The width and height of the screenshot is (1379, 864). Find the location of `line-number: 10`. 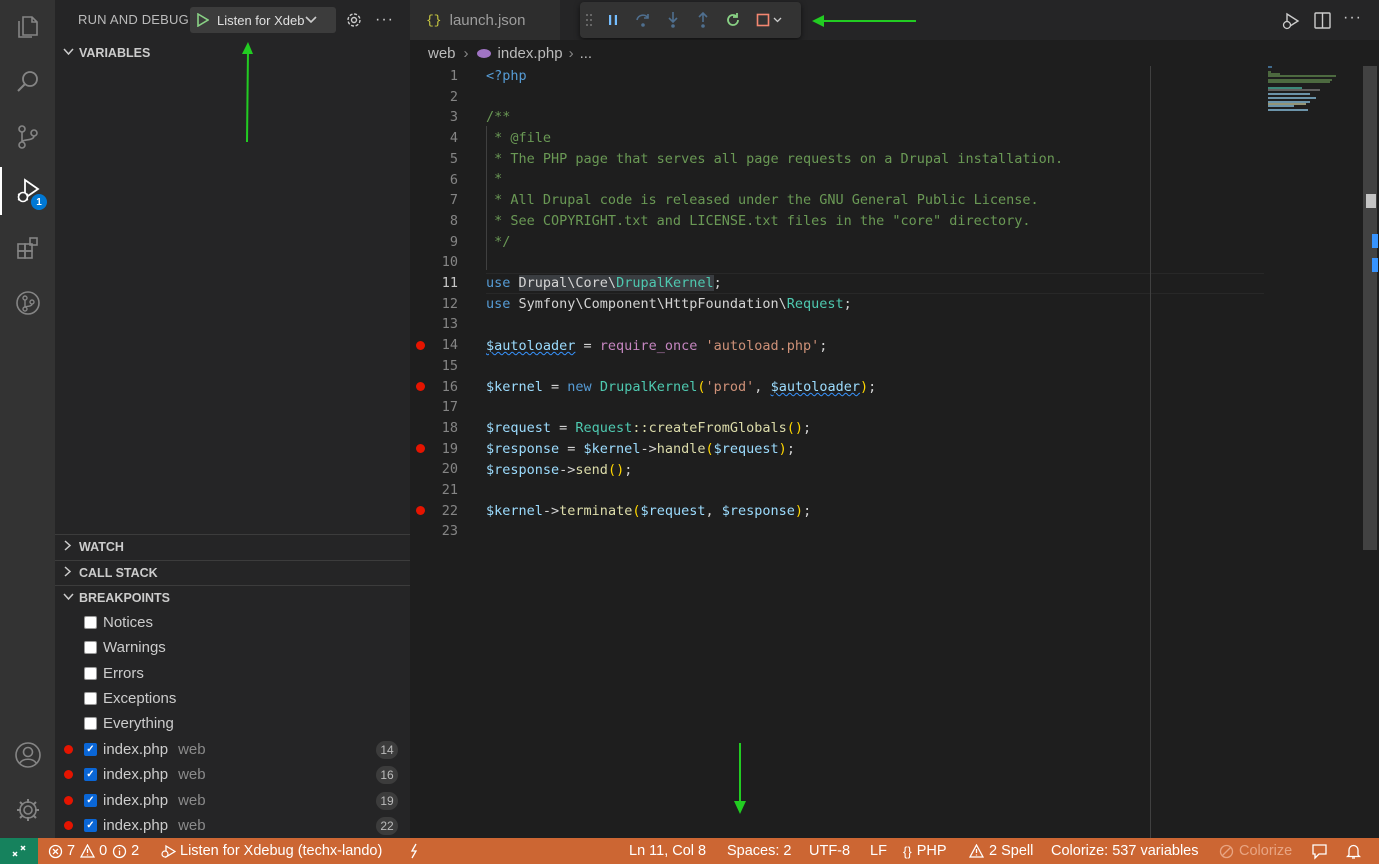

line-number: 10 is located at coordinates (434, 262).